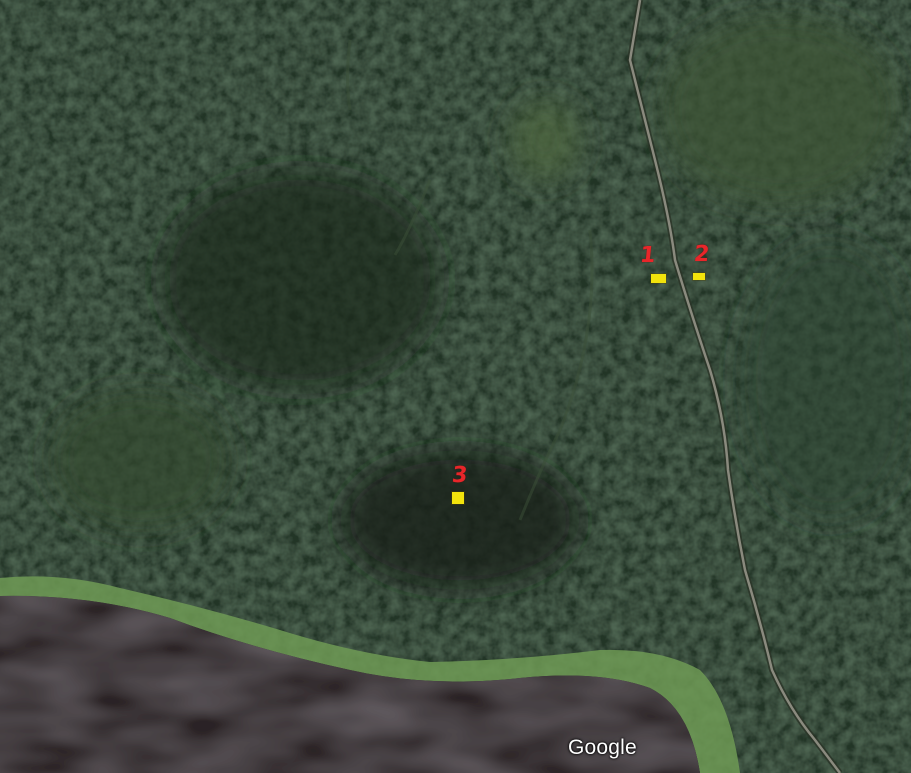 The image size is (911, 773). Describe the element at coordinates (459, 475) in the screenshot. I see `marker-3-label: 3` at that location.